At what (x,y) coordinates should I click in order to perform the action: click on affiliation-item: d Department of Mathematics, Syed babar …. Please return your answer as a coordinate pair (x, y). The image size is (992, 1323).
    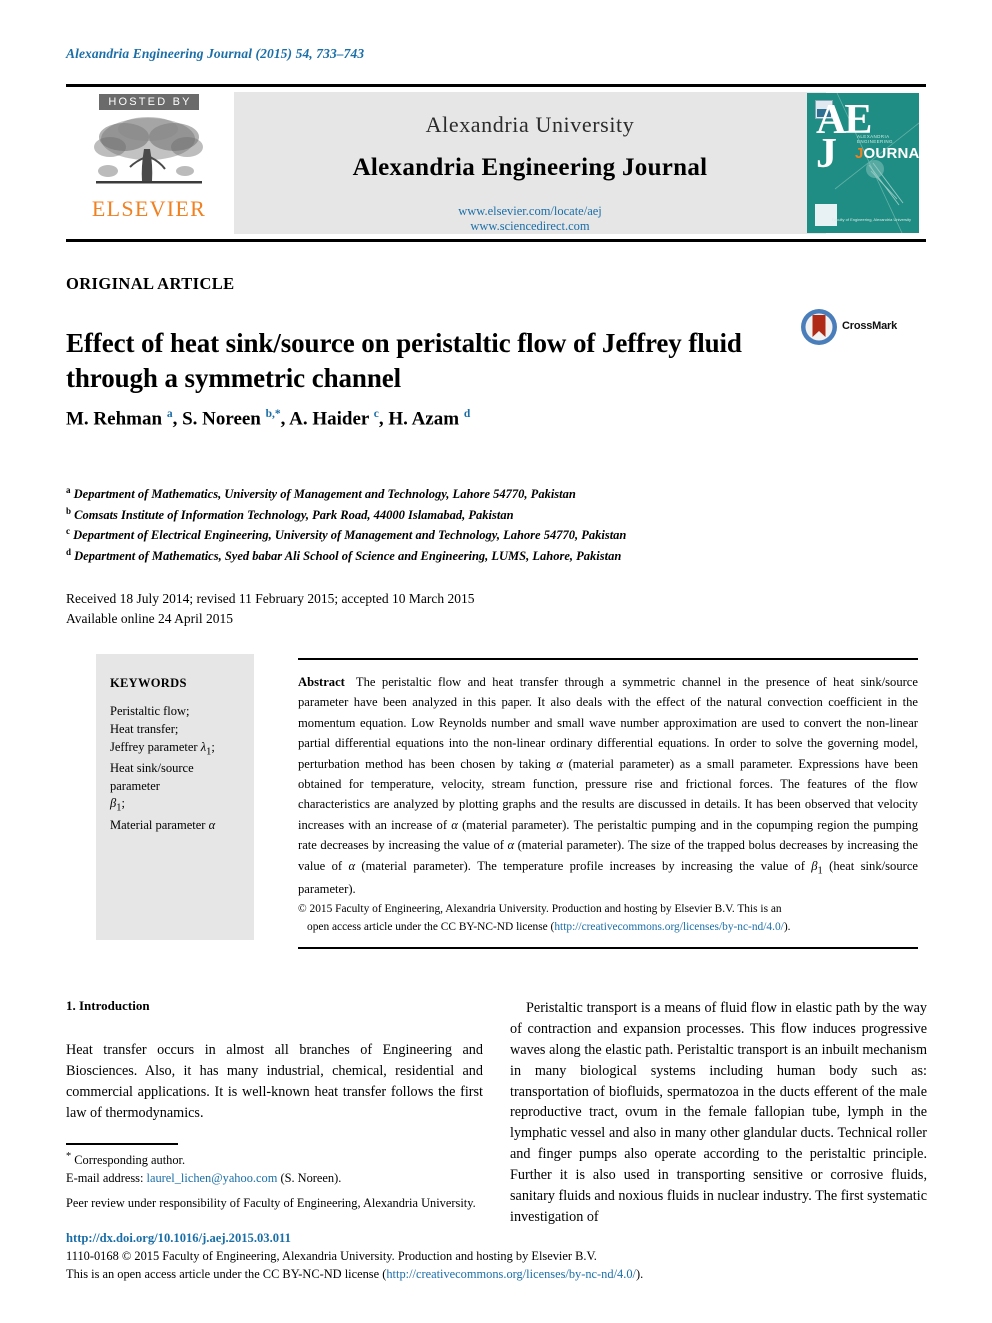
    Looking at the image, I should click on (461, 556).